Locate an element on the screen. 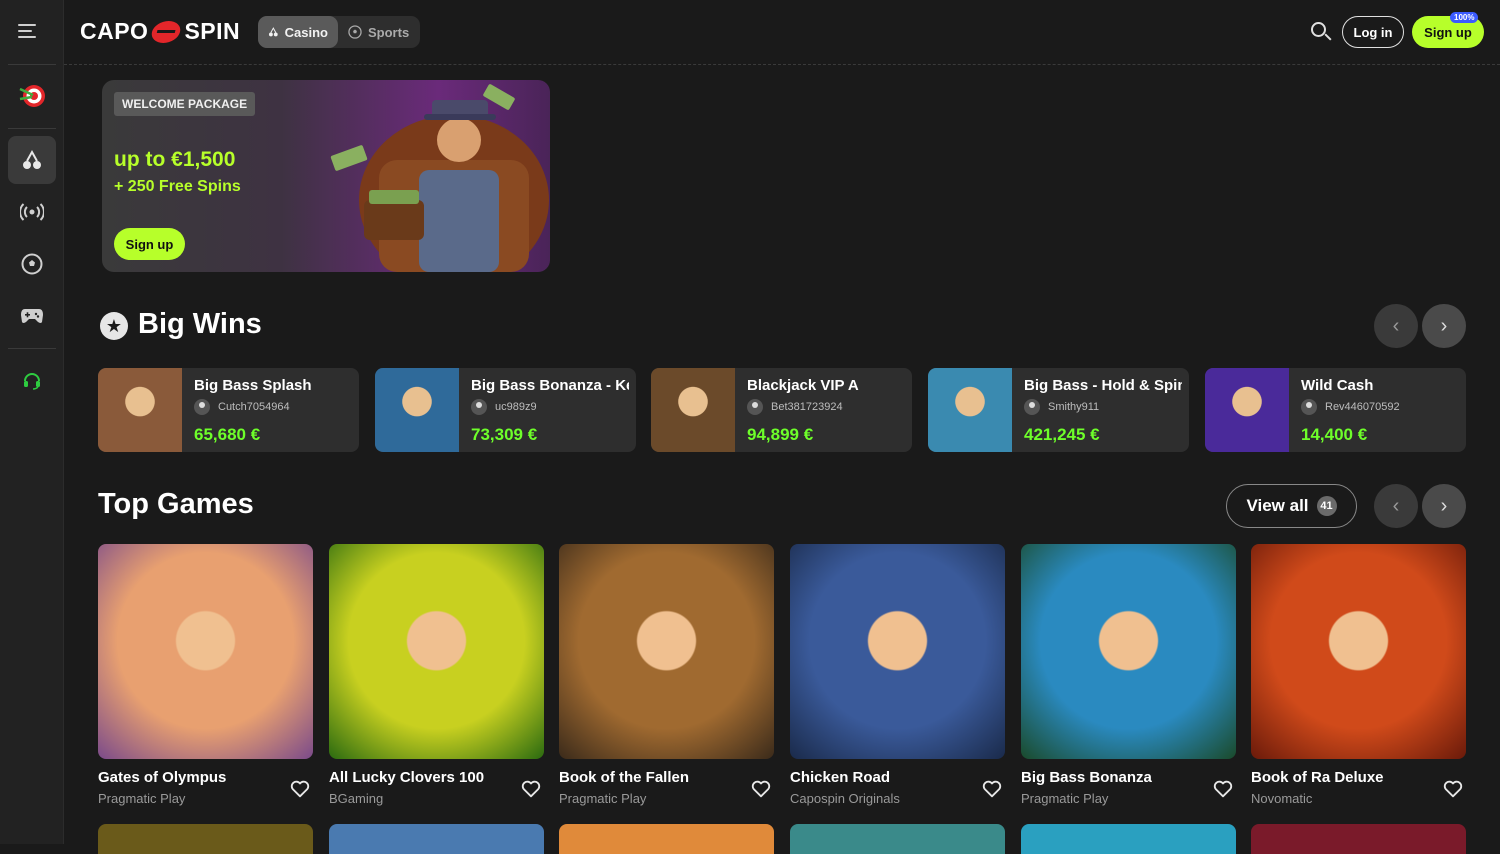 The width and height of the screenshot is (1500, 854). soccer-ball-icon is located at coordinates (355, 32).